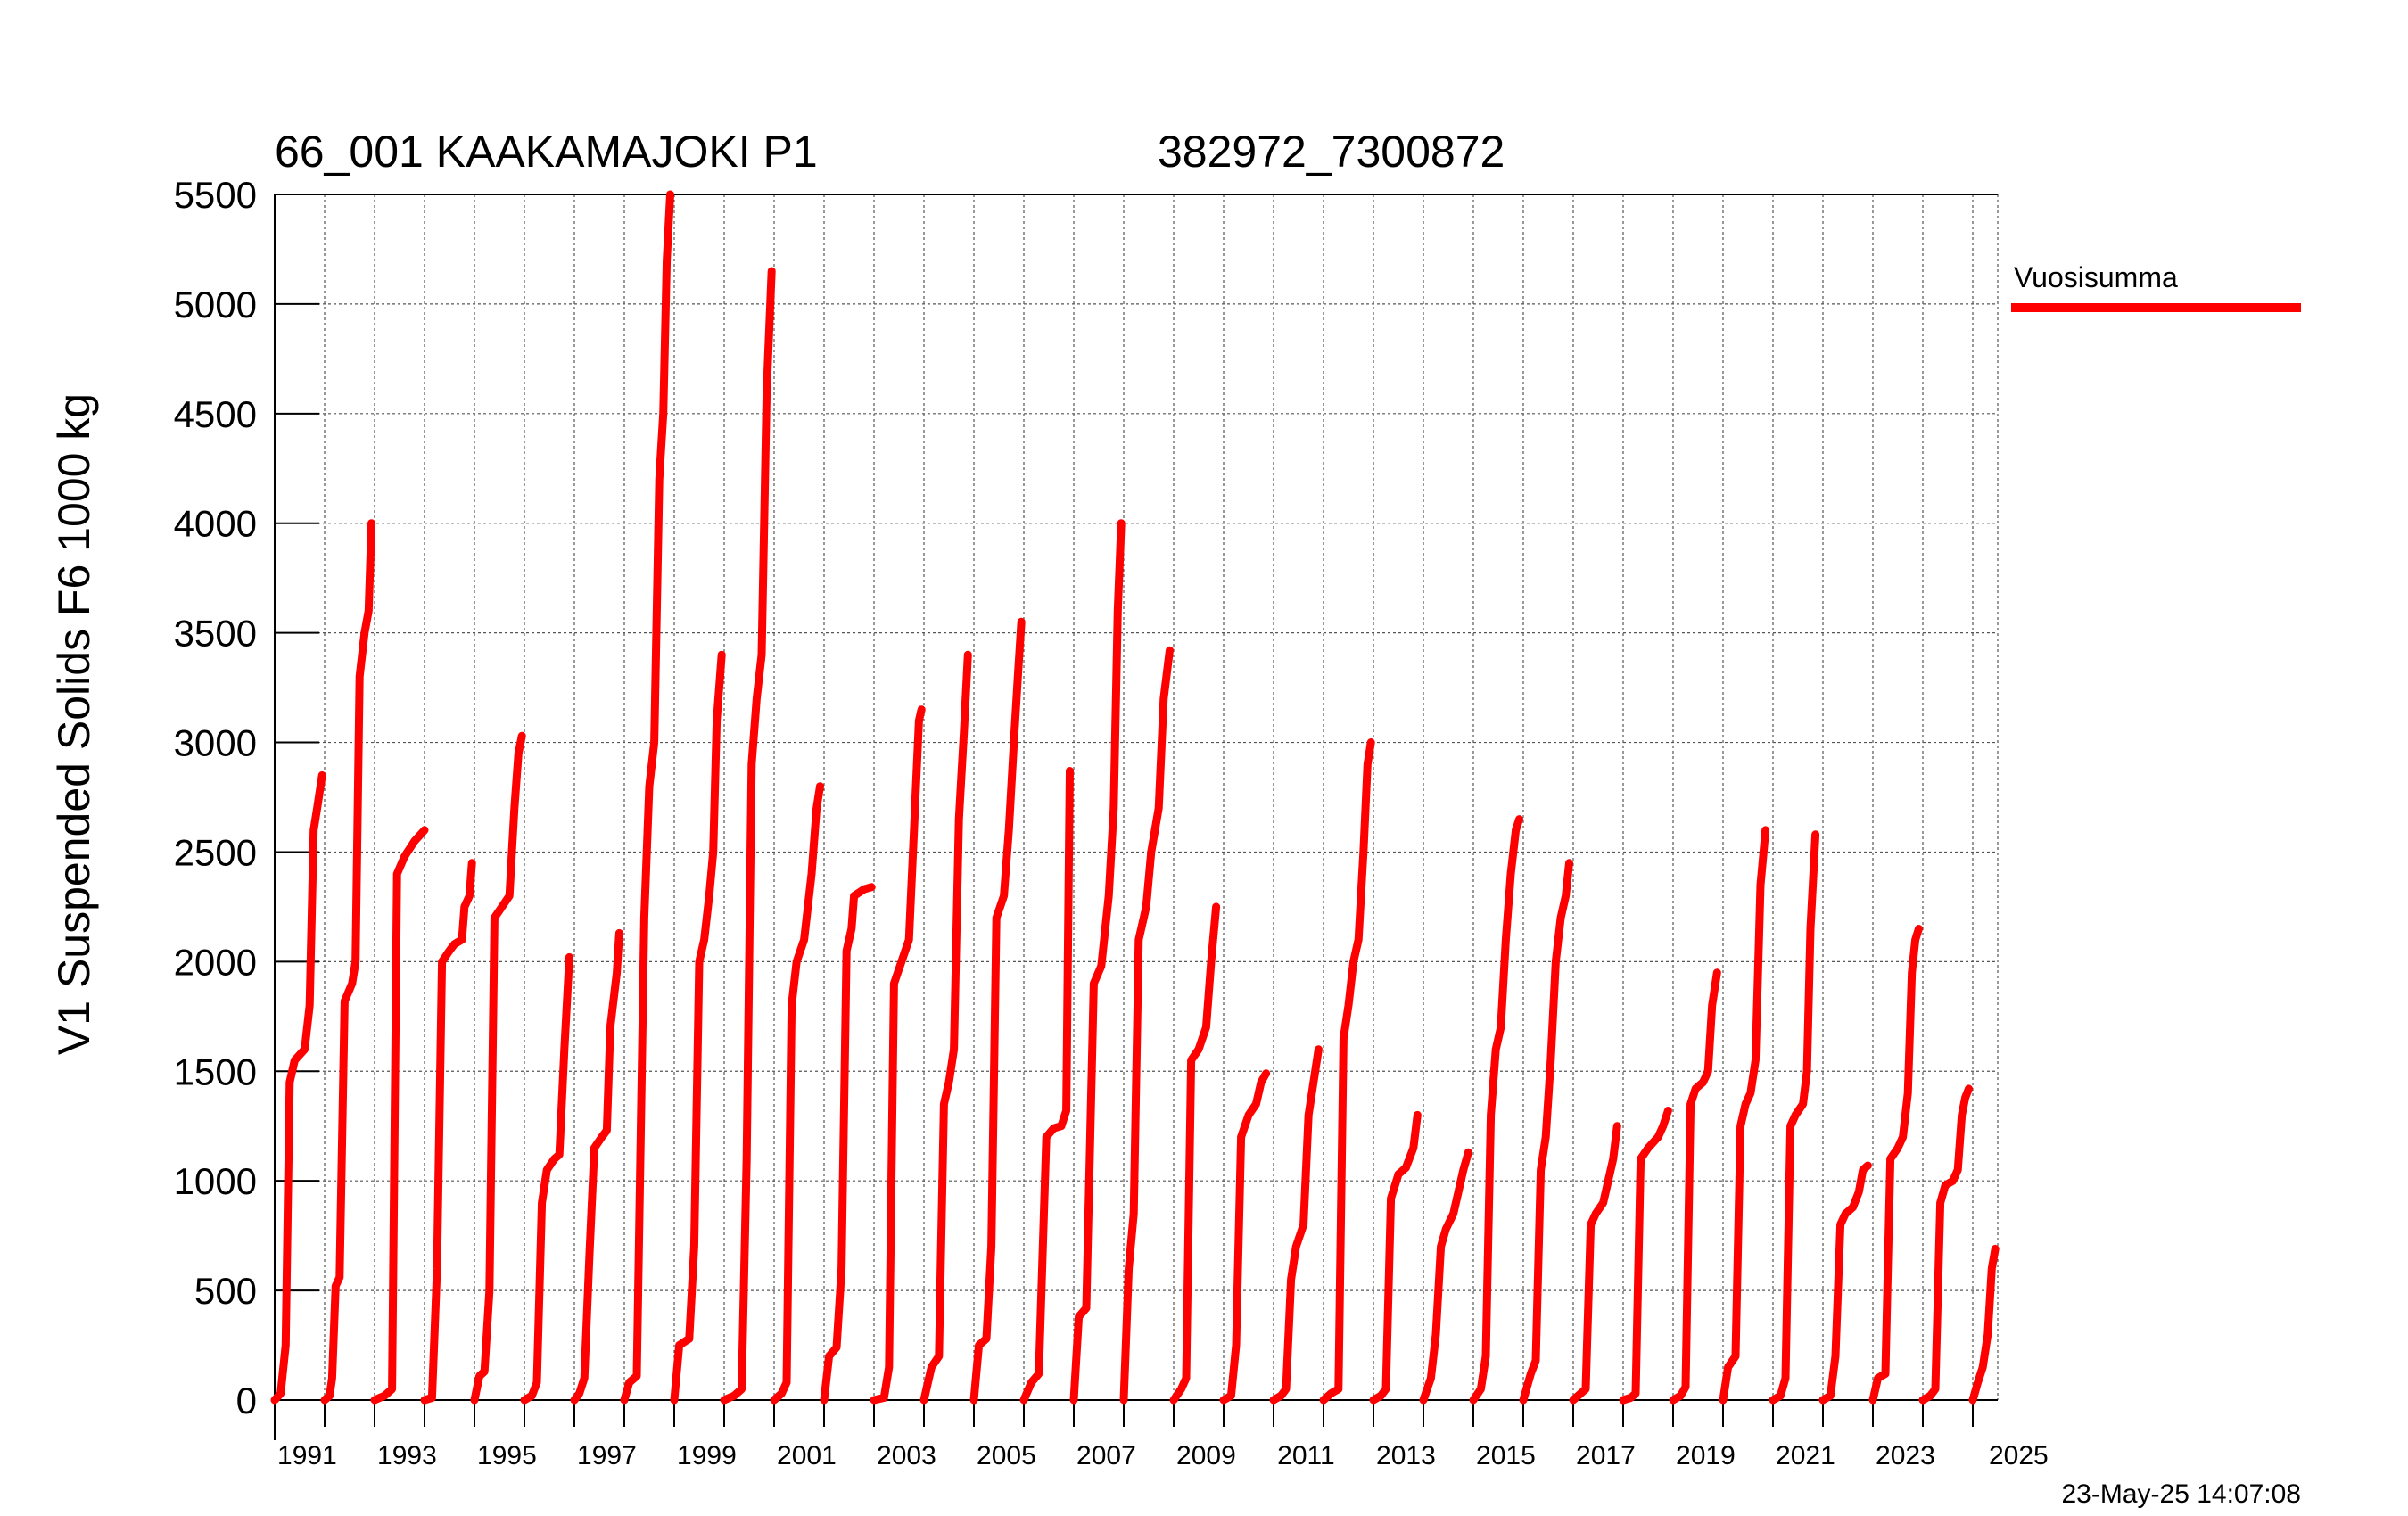 The image size is (2408, 1516). I want to click on x-tick-label: 2003, so click(906, 1456).